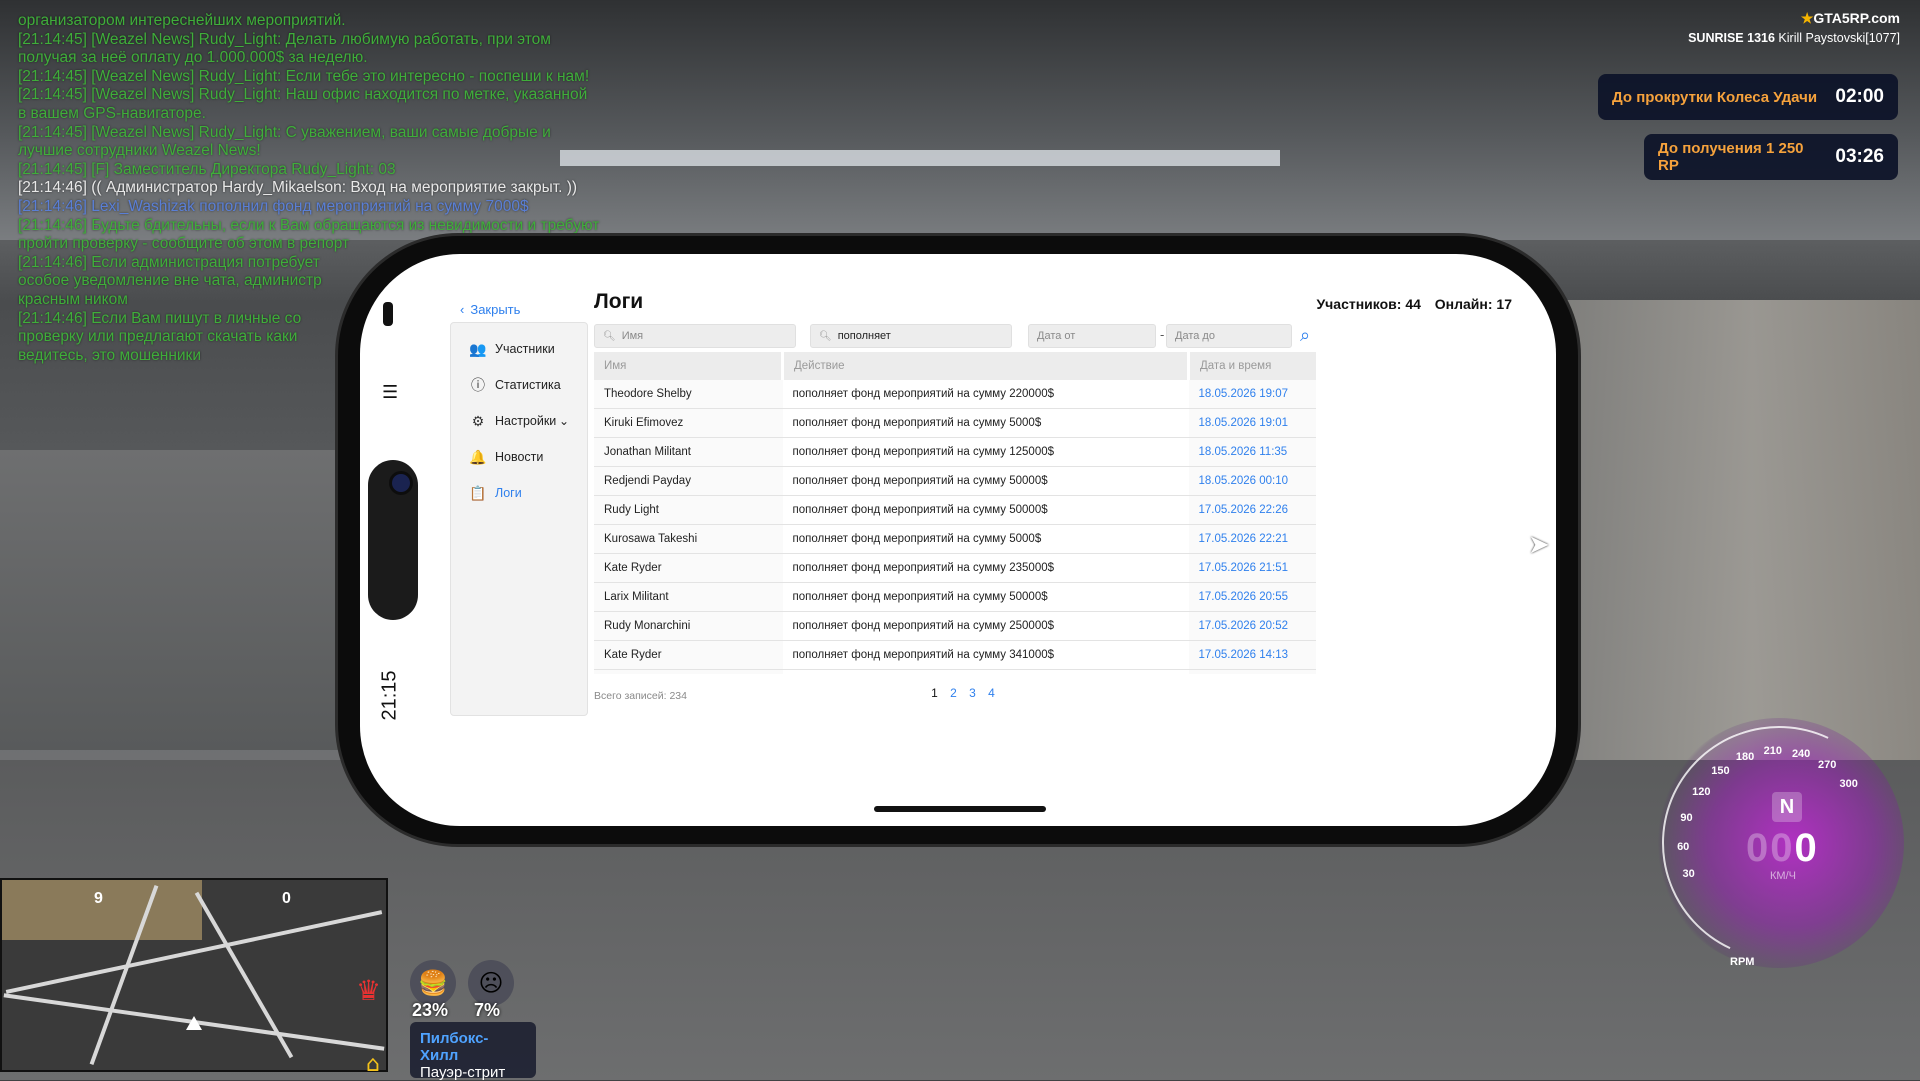 The image size is (1920, 1081). I want to click on pagination: 1234, so click(963, 693).